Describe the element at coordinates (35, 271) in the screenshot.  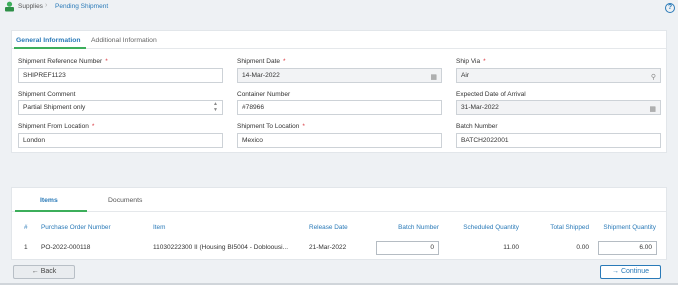
I see `arrow-left-icon: ←` at that location.